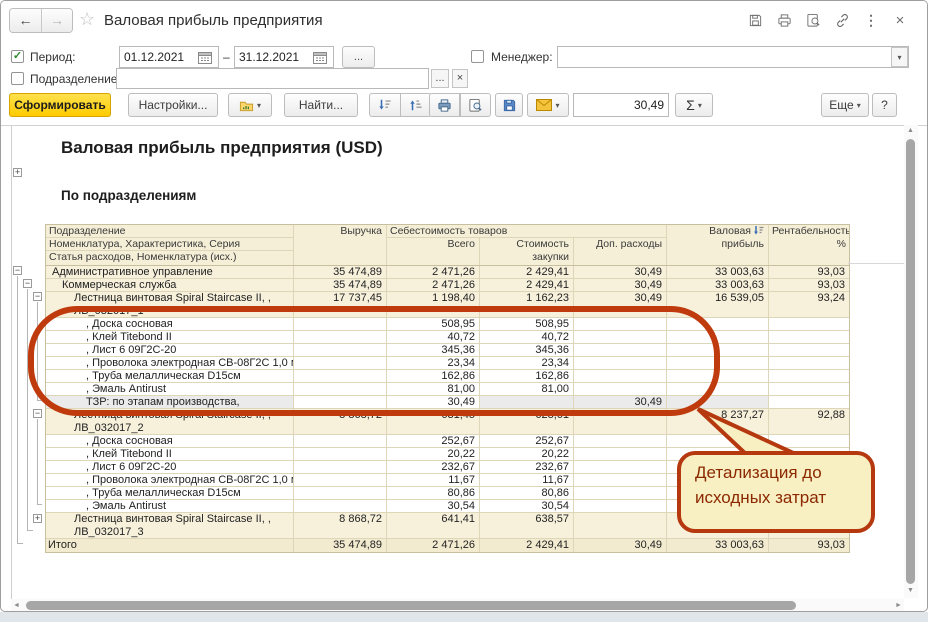 The height and width of the screenshot is (622, 928). I want to click on department-checkbox, so click(17, 78).